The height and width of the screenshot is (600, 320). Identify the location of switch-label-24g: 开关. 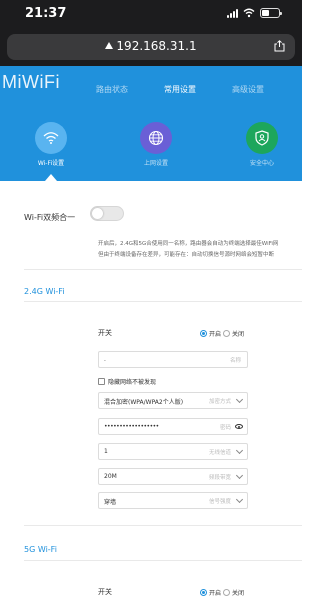
(105, 333).